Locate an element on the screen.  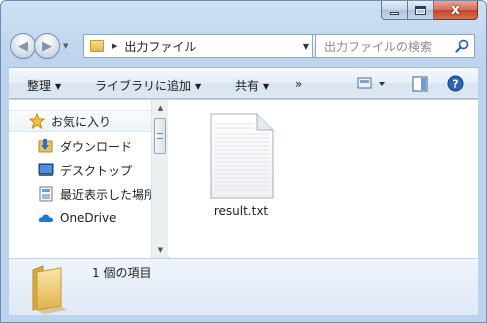
sidebar-item-onedrive: OneDrive is located at coordinates (77, 218).